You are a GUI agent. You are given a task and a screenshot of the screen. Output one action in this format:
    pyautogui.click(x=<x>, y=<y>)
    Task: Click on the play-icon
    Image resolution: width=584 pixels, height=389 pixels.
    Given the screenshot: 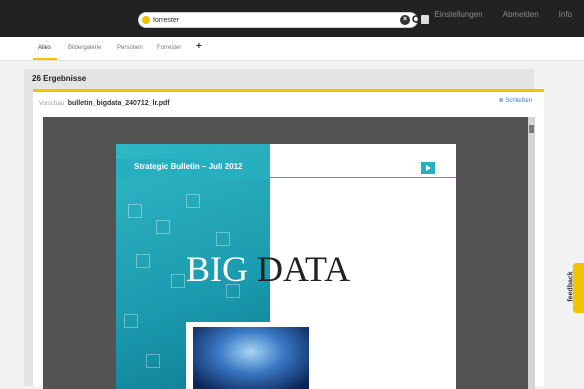 What is the action you would take?
    pyautogui.click(x=428, y=168)
    